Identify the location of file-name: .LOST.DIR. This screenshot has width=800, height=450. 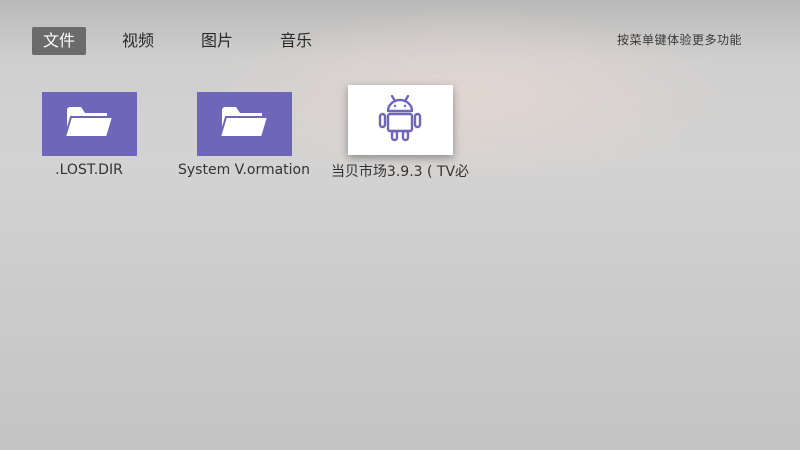
(89, 170).